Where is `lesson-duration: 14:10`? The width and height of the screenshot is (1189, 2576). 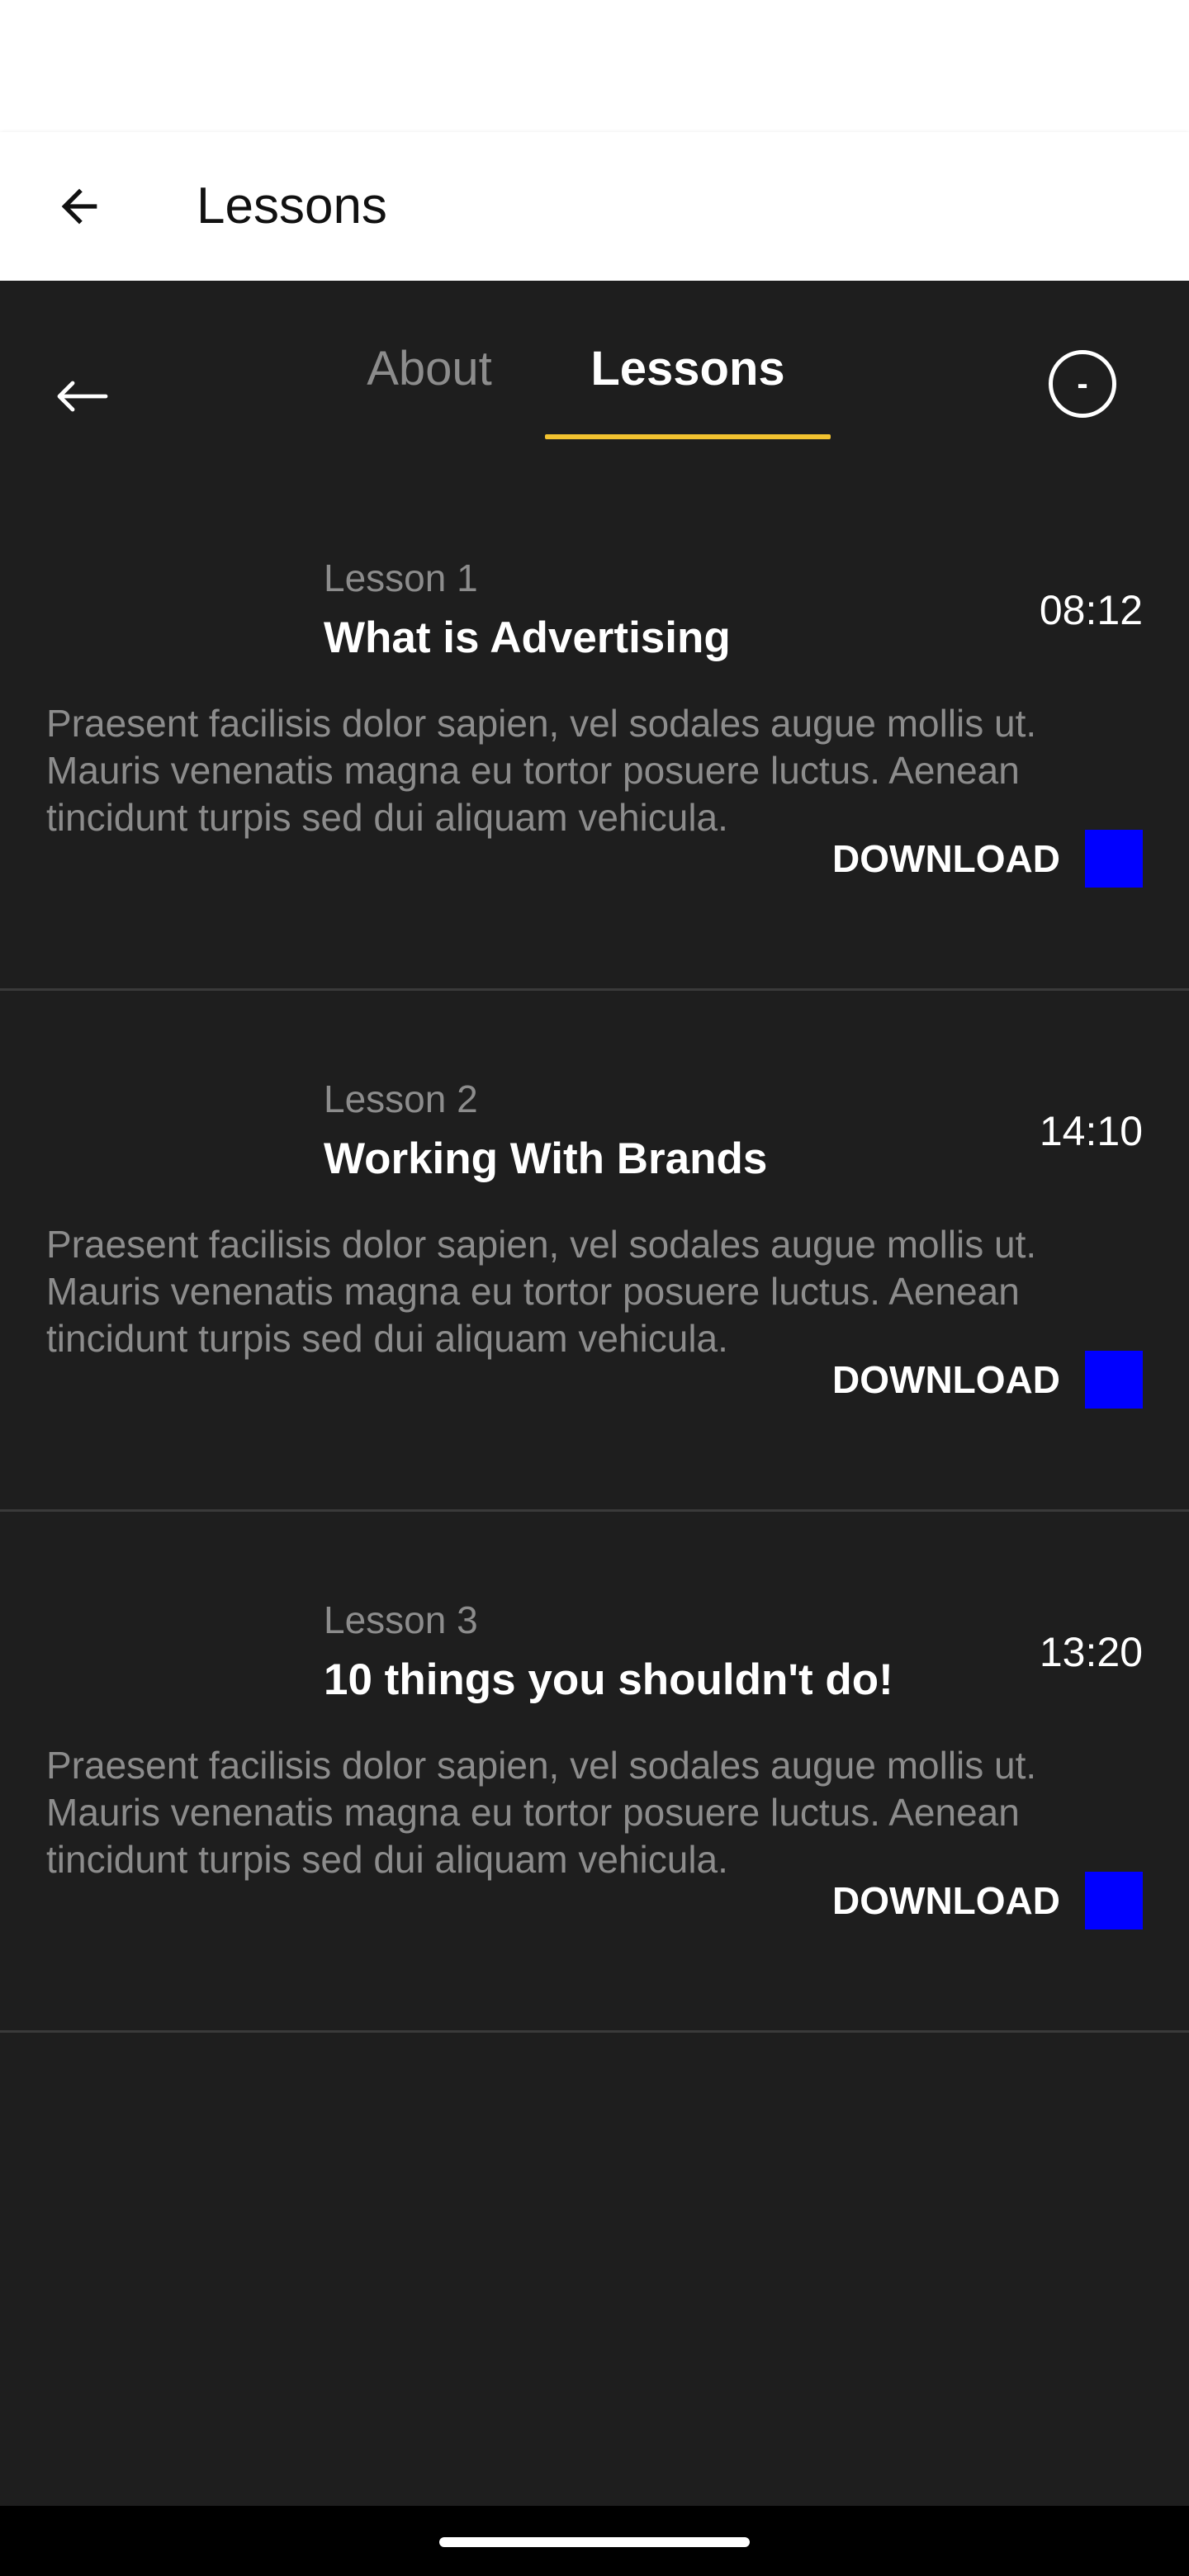
lesson-duration: 14:10 is located at coordinates (1091, 1131).